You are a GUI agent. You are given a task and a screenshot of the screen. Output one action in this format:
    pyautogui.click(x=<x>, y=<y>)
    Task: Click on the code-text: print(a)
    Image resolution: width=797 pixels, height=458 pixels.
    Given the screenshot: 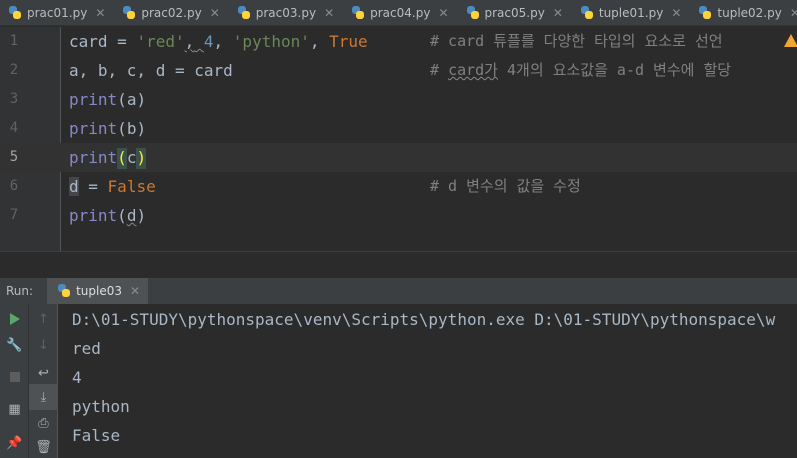 What is the action you would take?
    pyautogui.click(x=108, y=99)
    